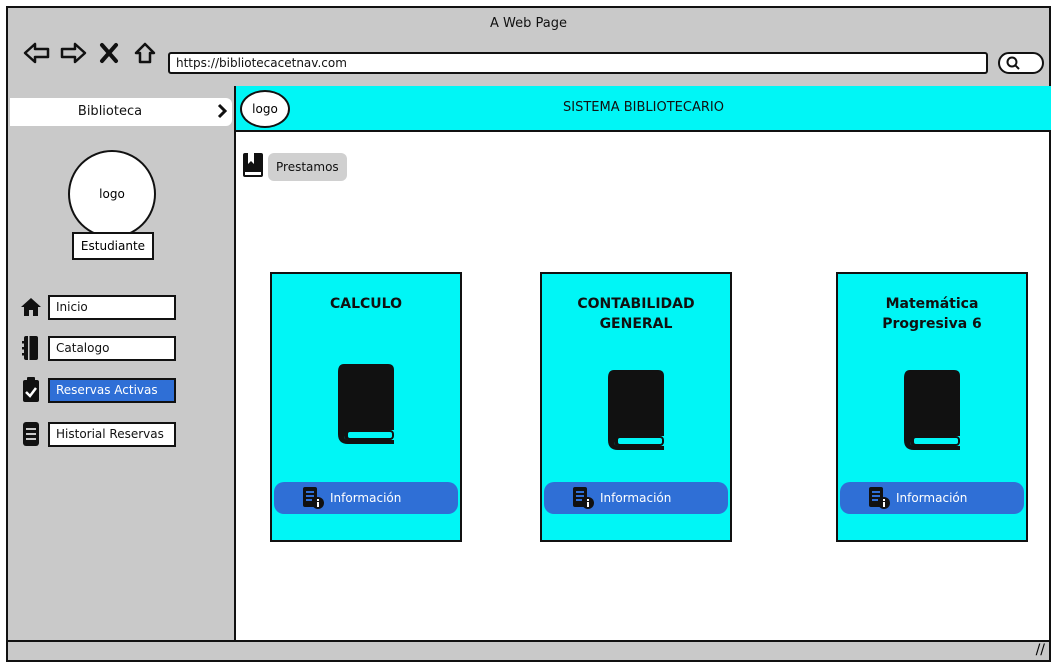  I want to click on sidebar-item-historial-reservas: Historial Reservas, so click(98, 434).